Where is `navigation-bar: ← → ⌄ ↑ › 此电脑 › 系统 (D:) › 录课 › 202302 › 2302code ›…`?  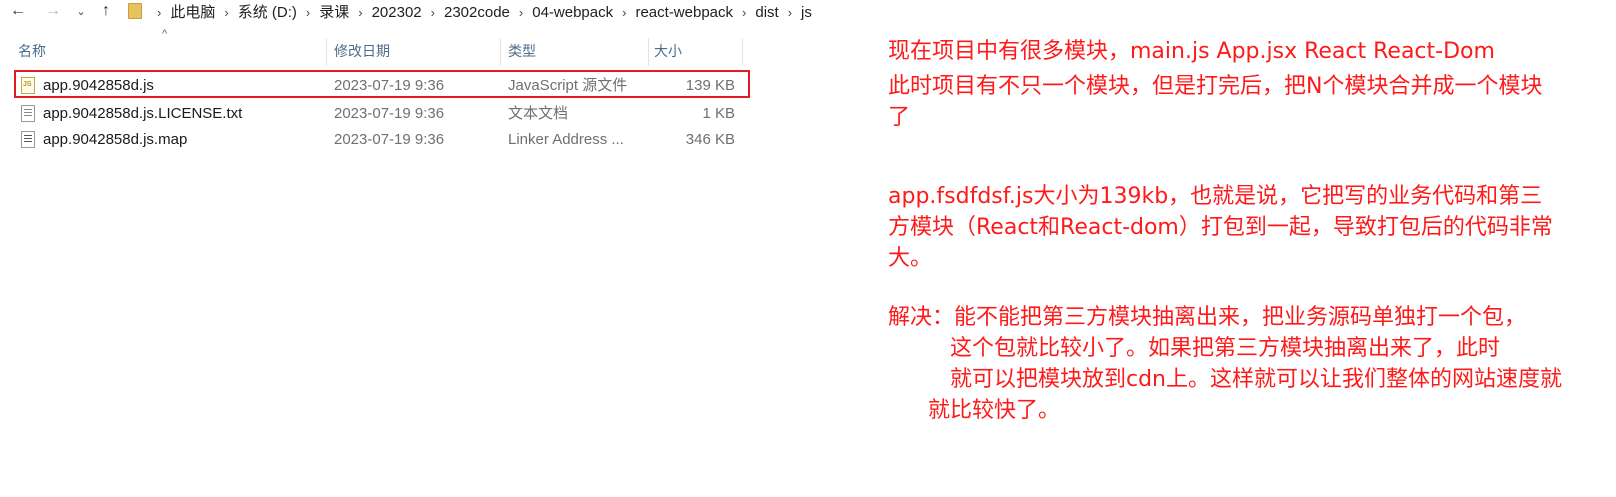
navigation-bar: ← → ⌄ ↑ › 此电脑 › 系统 (D:) › 录课 › 202302 › 2302code ›… is located at coordinates (808, 11).